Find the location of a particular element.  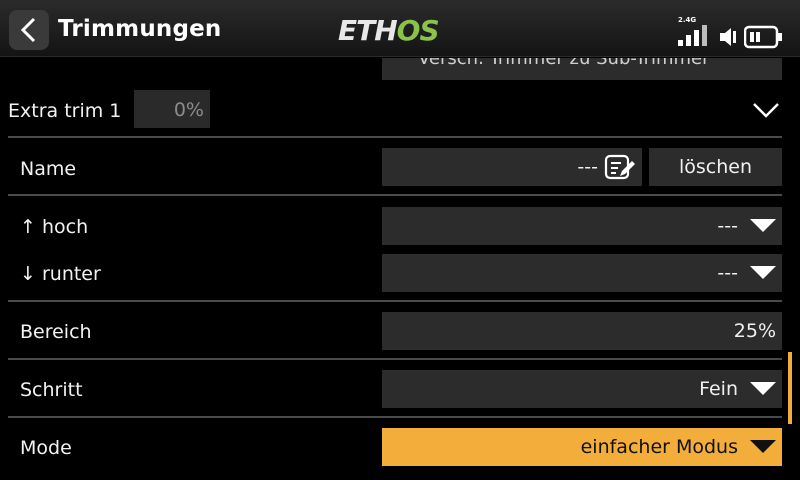

back-button is located at coordinates (29, 30).